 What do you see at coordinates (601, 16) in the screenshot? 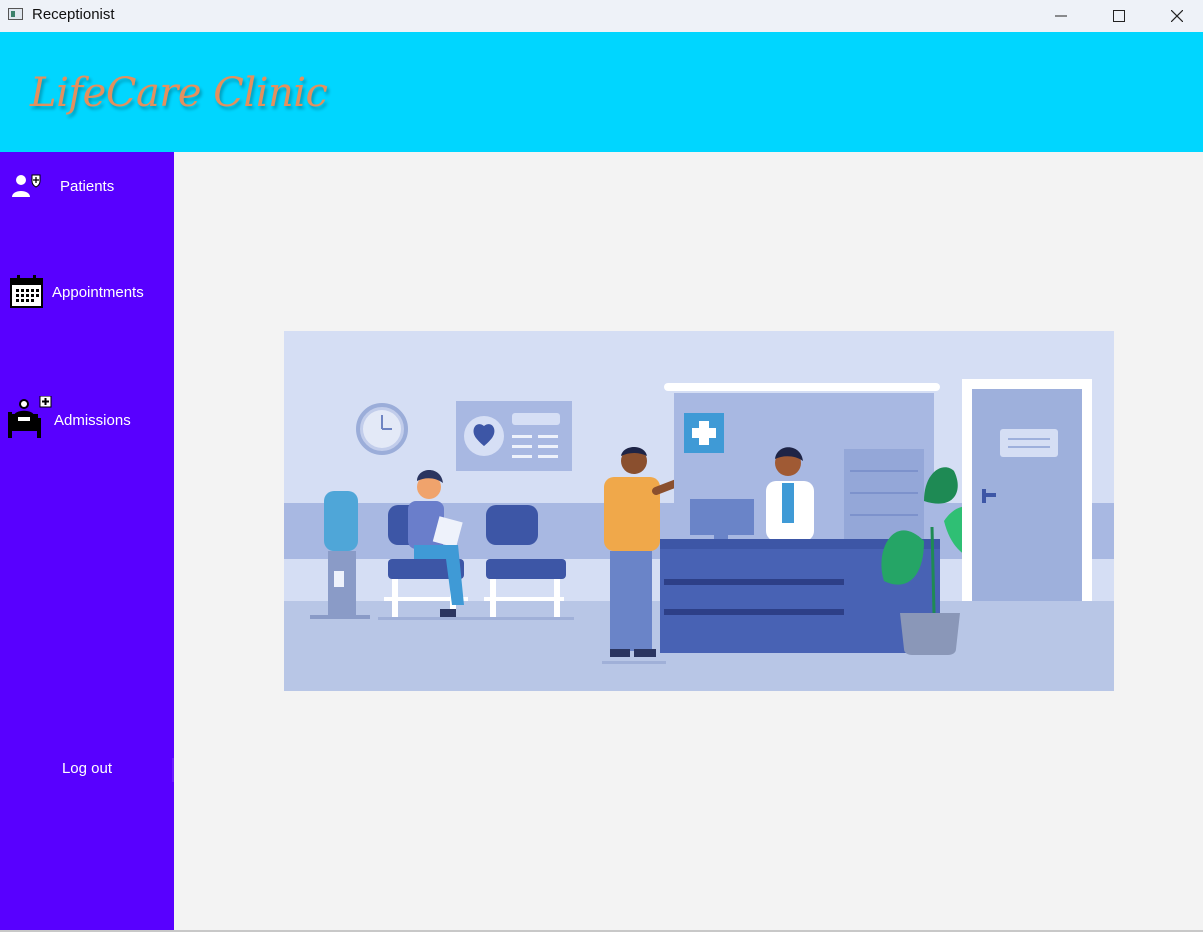
I see `title-bar: Receptionist` at bounding box center [601, 16].